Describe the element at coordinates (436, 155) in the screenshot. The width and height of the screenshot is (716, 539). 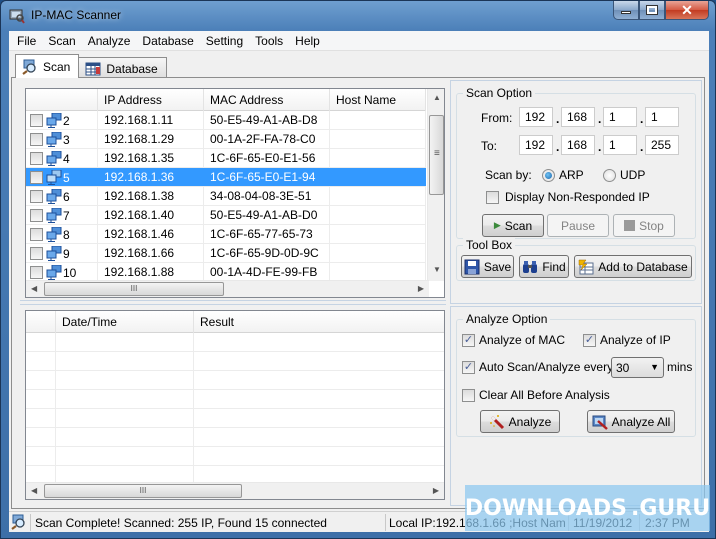
I see `scan-grid-vertical-thumb: ≡` at that location.